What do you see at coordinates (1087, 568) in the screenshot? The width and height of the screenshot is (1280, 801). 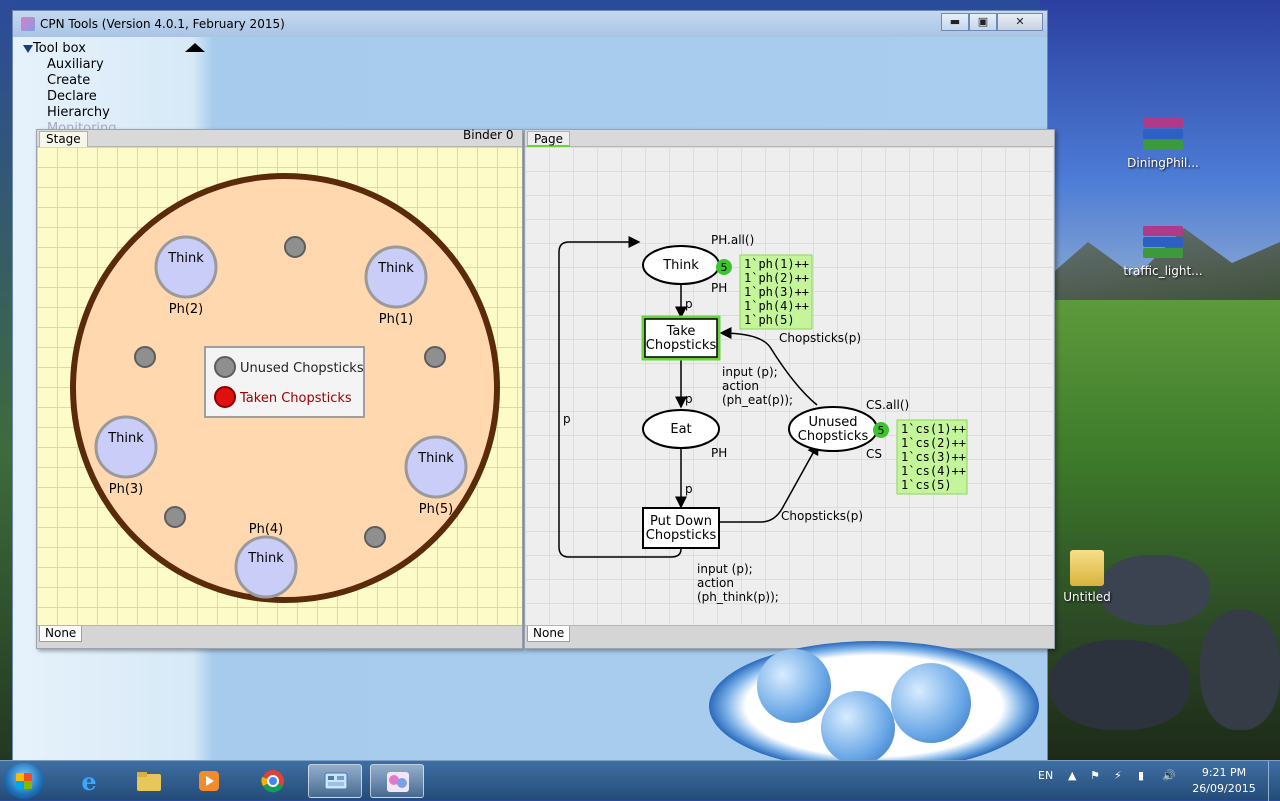 I see `folder-icon` at bounding box center [1087, 568].